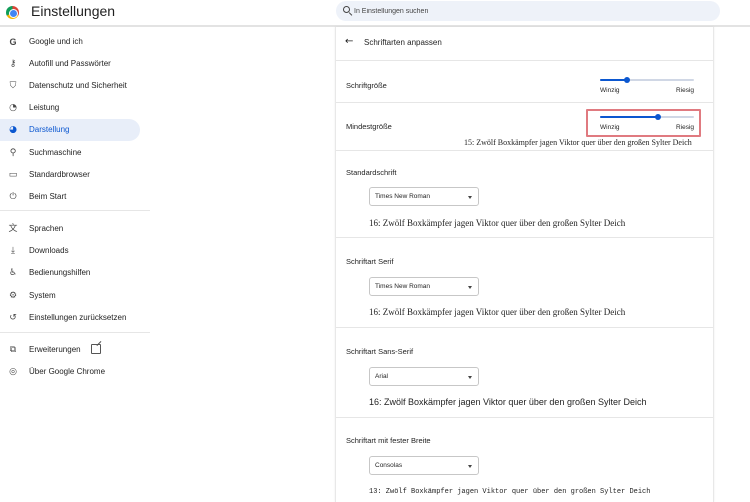 The width and height of the screenshot is (750, 502). What do you see at coordinates (627, 80) in the screenshot?
I see `slider-thumb` at bounding box center [627, 80].